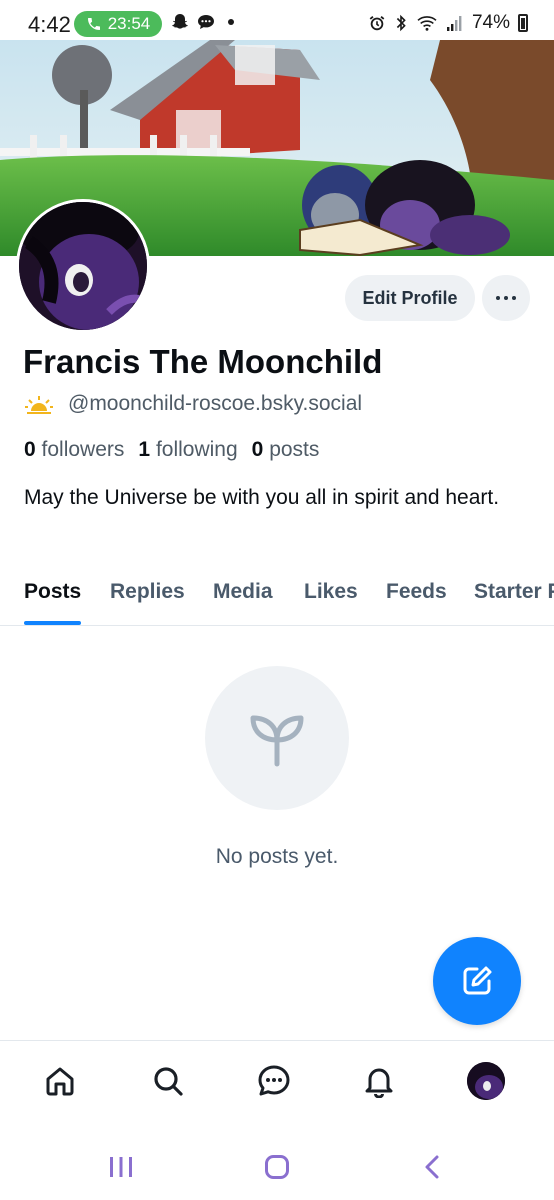 The width and height of the screenshot is (554, 1200). I want to click on tab-media: Media, so click(243, 592).